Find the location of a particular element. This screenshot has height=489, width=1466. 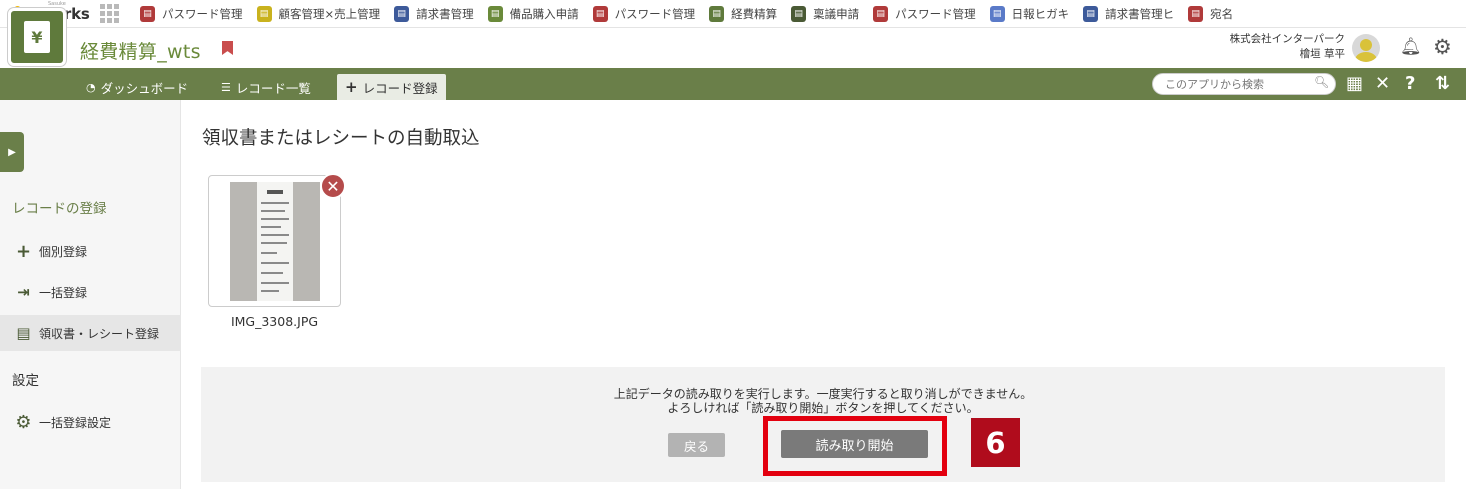

app-grid-icon is located at coordinates (110, 13).